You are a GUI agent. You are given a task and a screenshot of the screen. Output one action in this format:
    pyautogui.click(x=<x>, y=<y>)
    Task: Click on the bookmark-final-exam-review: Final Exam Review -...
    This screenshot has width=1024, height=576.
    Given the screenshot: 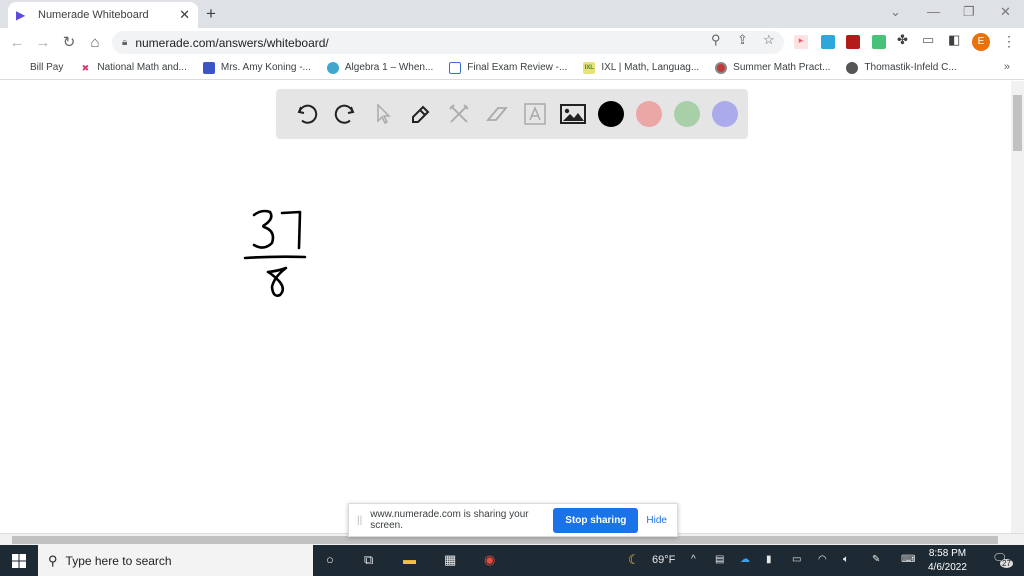 What is the action you would take?
    pyautogui.click(x=508, y=67)
    